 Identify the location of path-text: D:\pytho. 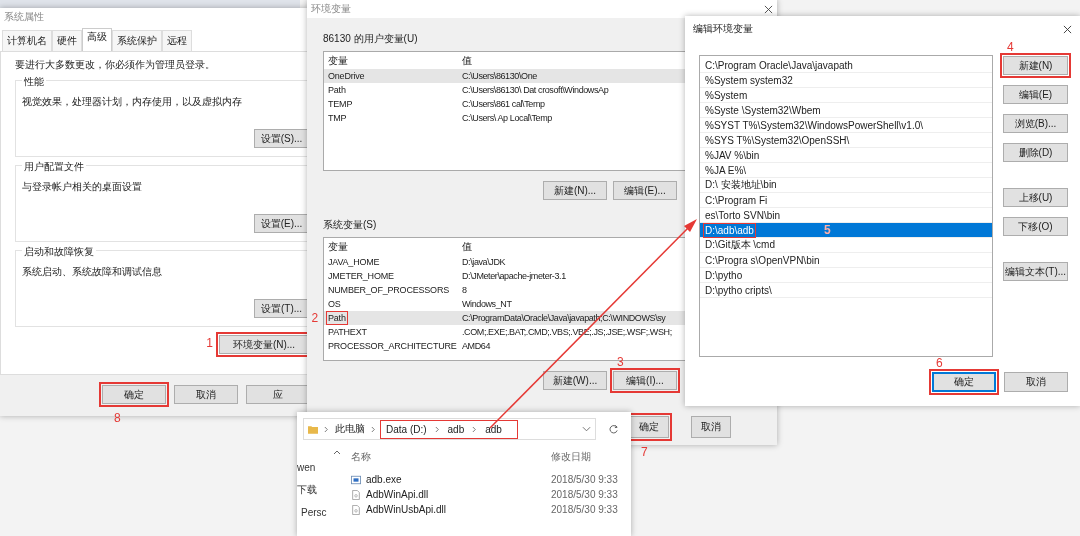
(724, 275).